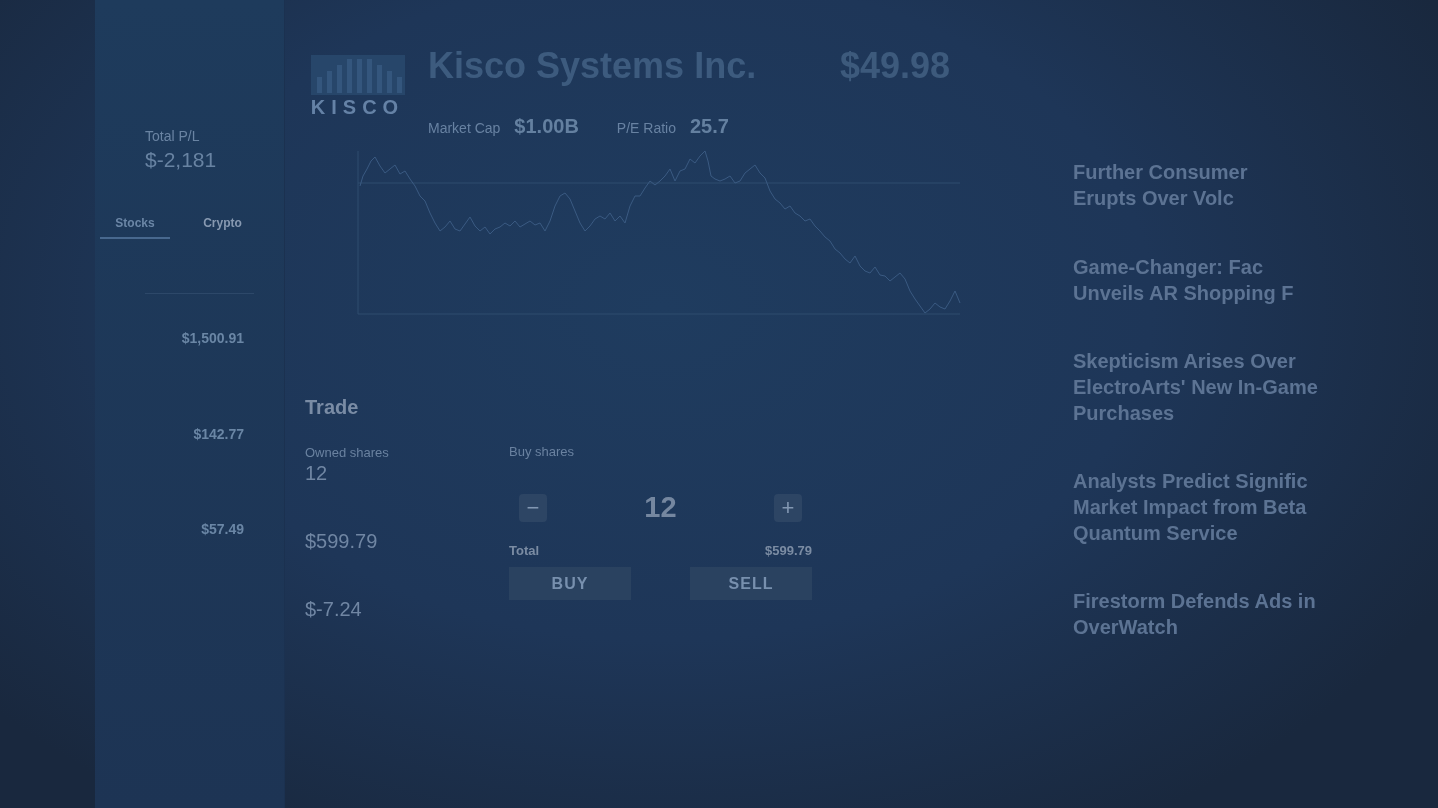  Describe the element at coordinates (1195, 387) in the screenshot. I see `news-headline: Skepticism Arises Over ElectroArts' New In-Game Purchases` at that location.